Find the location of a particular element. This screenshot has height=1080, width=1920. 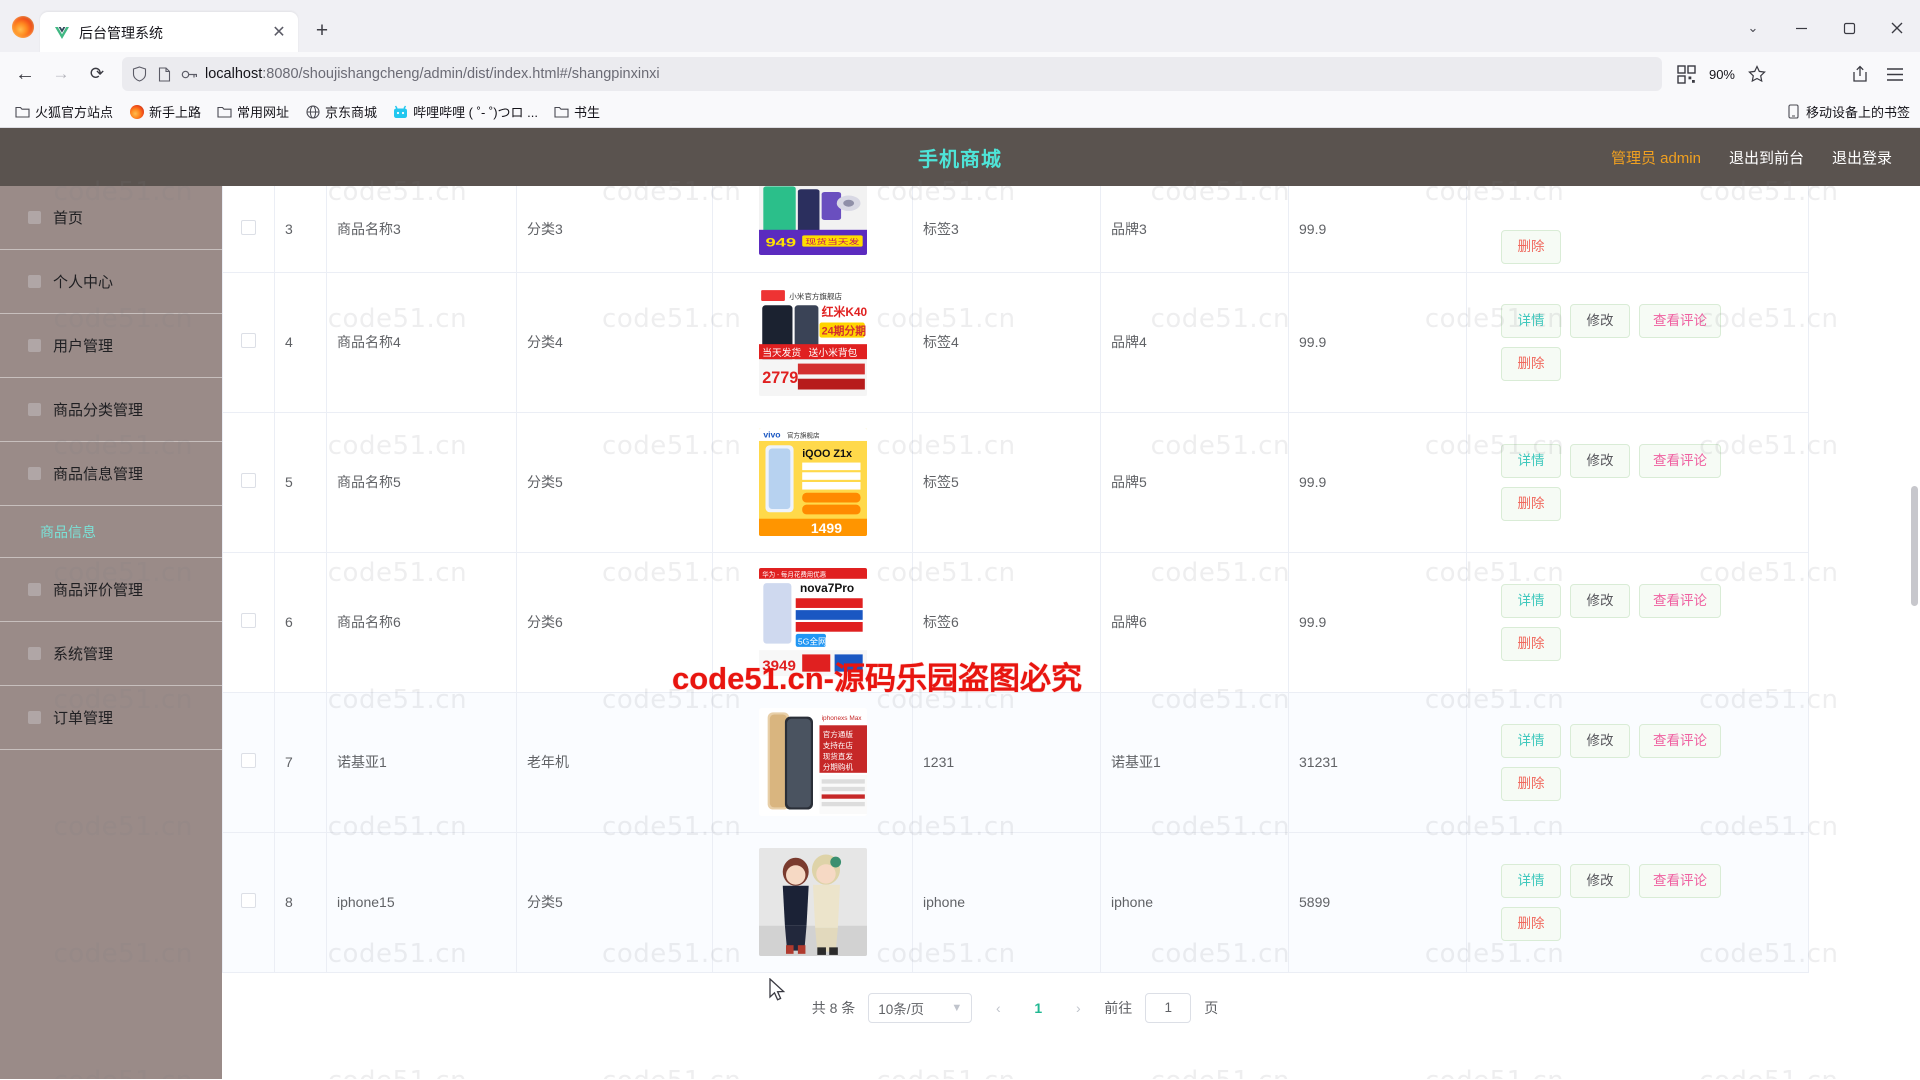

product-thumbnail: vivo 官方旗舰店 iQOO Z1x 1499 is located at coordinates (812, 482).